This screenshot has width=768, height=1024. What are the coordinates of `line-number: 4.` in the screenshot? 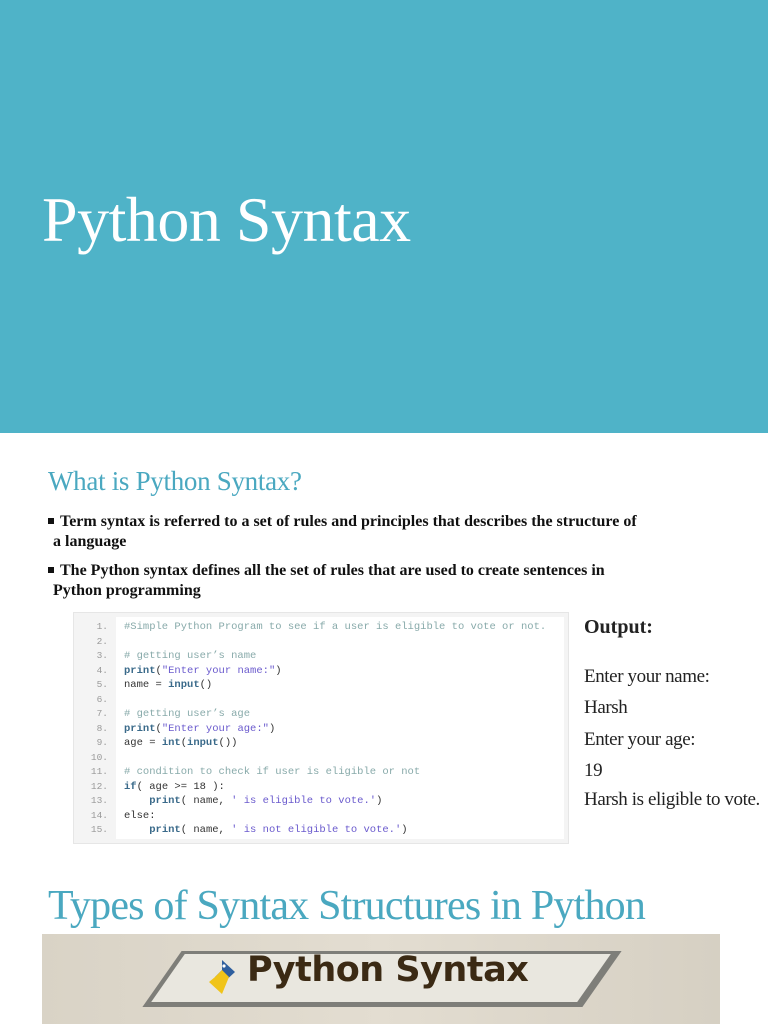 It's located at (102, 670).